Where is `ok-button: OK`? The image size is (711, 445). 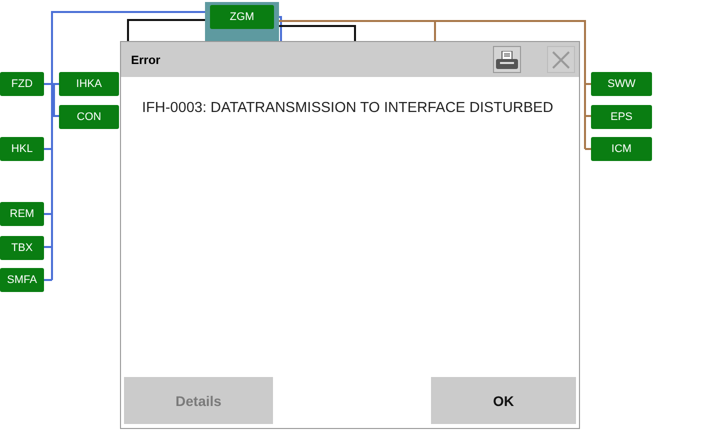 ok-button: OK is located at coordinates (503, 400).